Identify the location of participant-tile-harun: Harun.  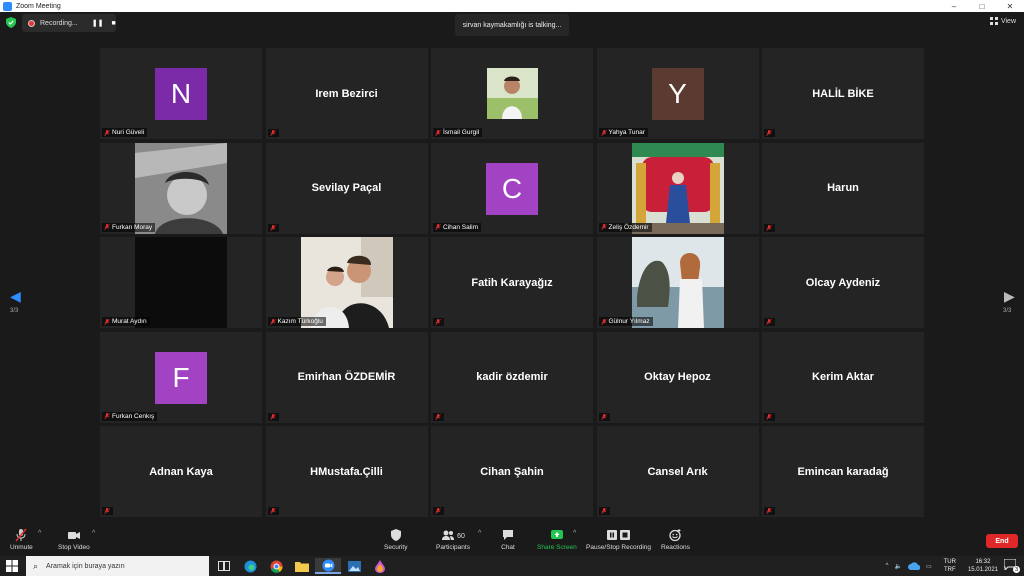
(843, 188).